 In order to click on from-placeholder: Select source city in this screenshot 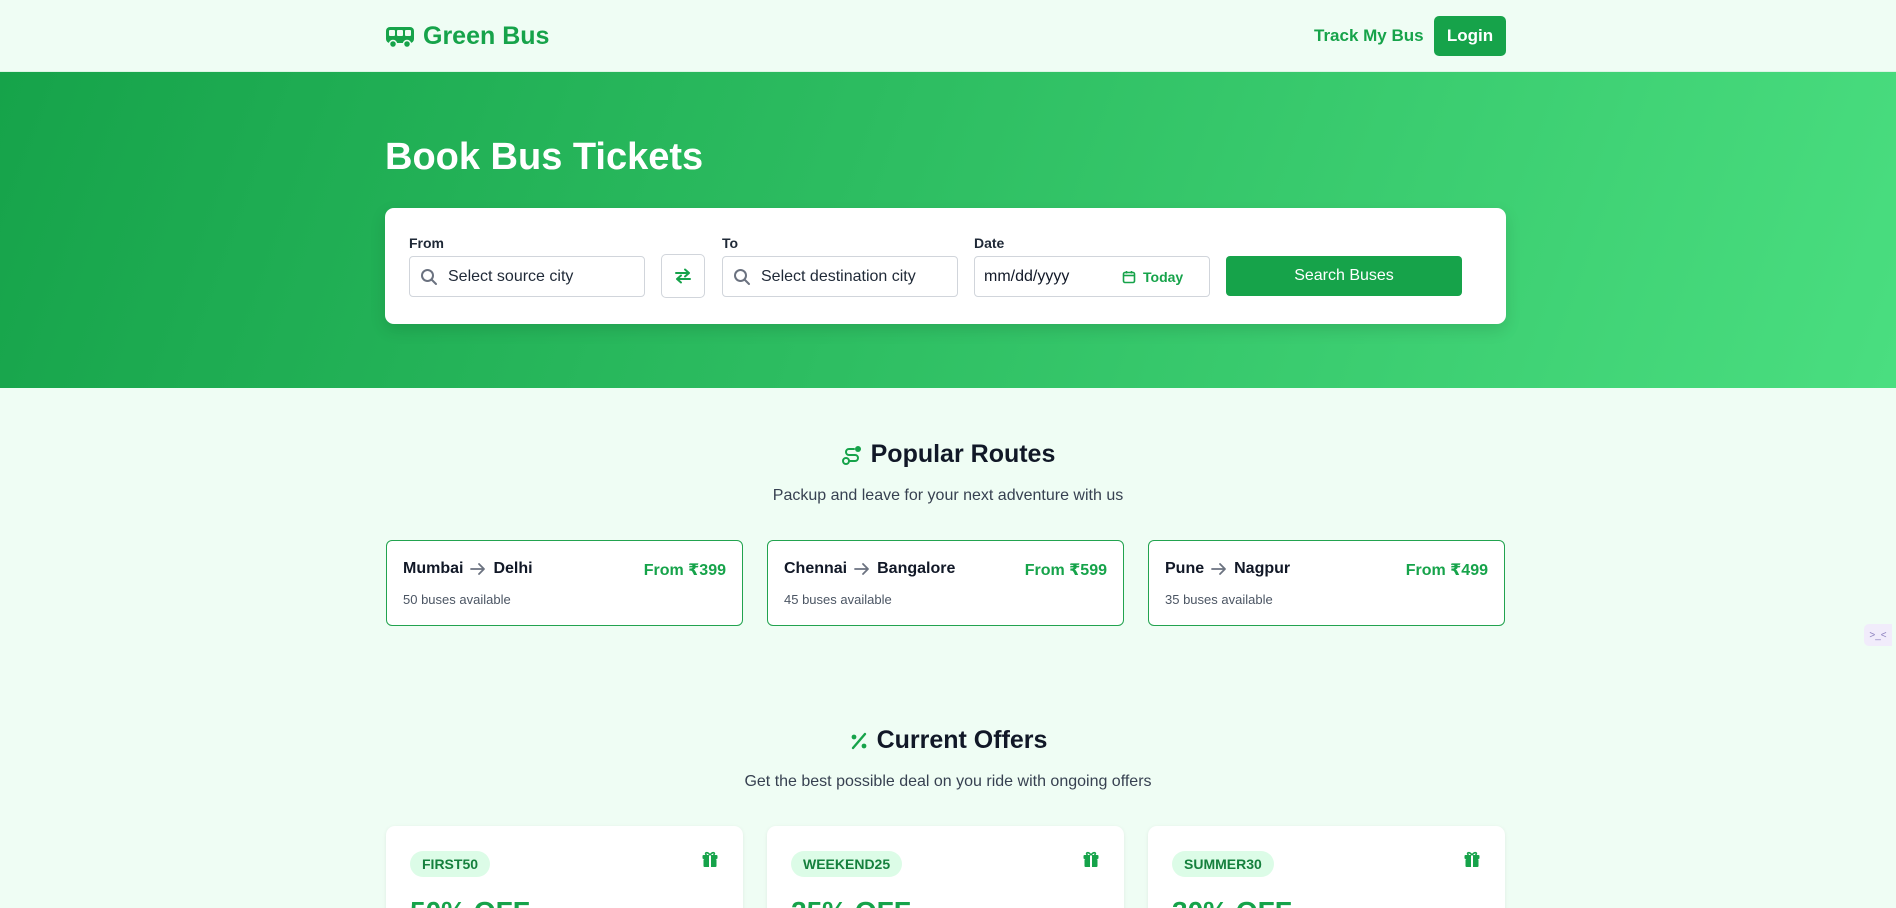, I will do `click(511, 276)`.